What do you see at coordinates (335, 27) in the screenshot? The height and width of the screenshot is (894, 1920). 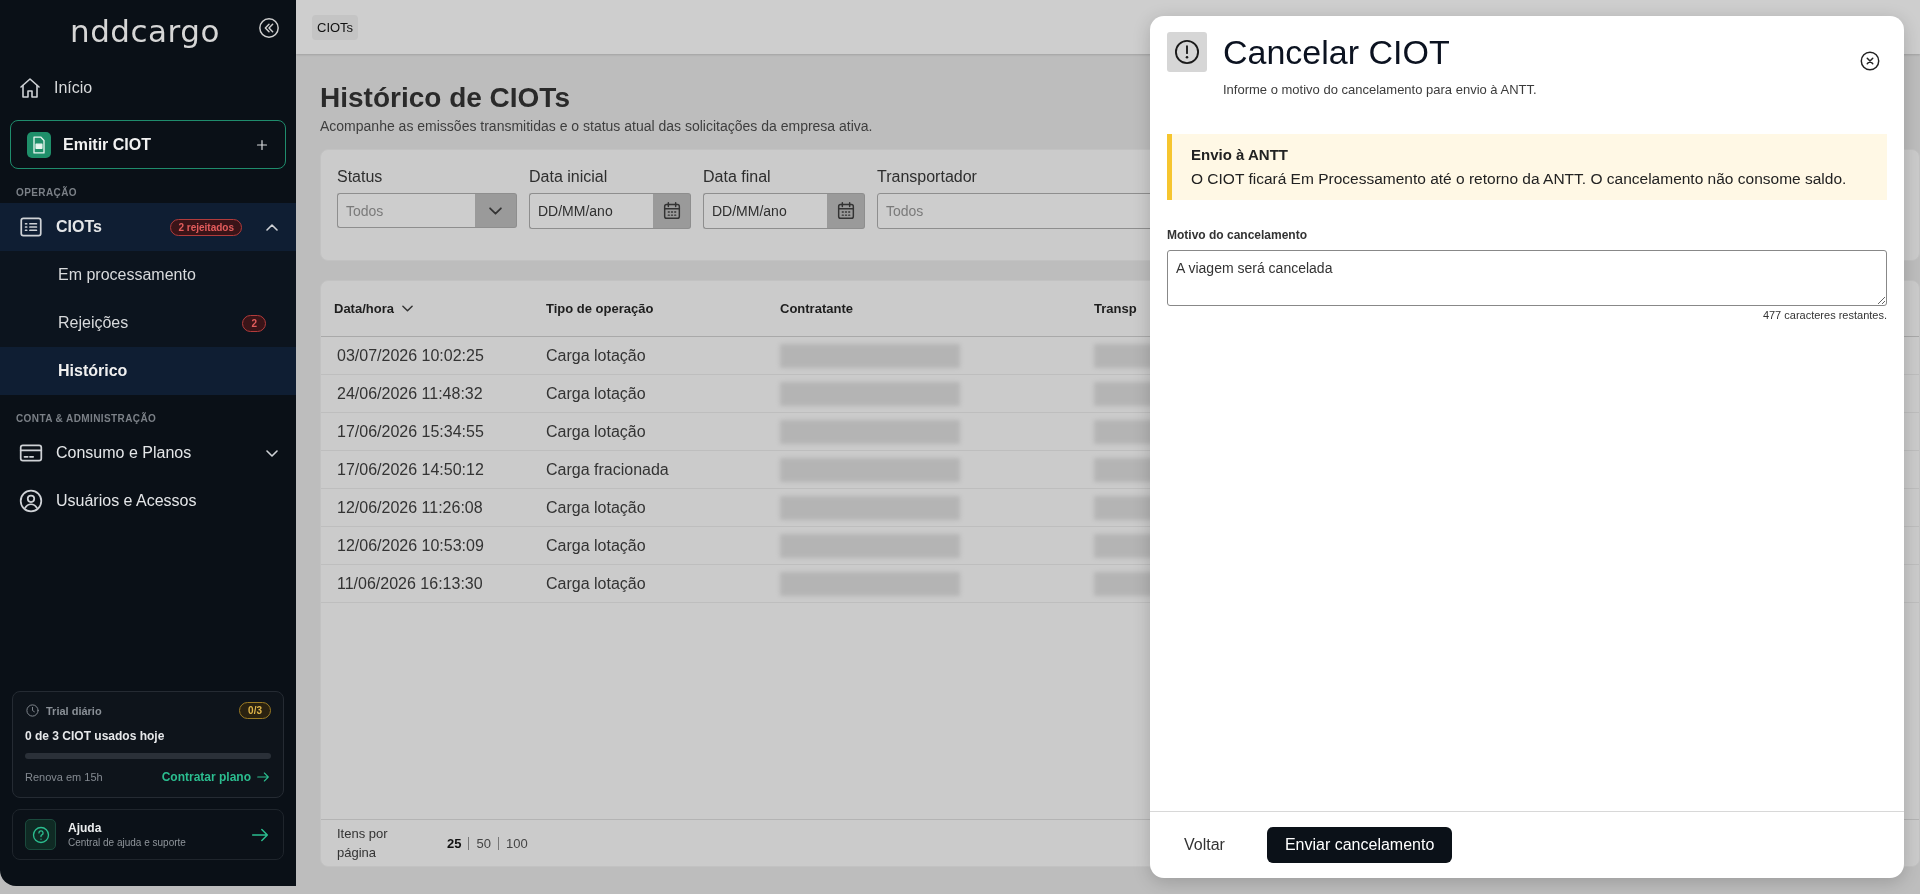 I see `breadcrumb-item: CIOTs` at bounding box center [335, 27].